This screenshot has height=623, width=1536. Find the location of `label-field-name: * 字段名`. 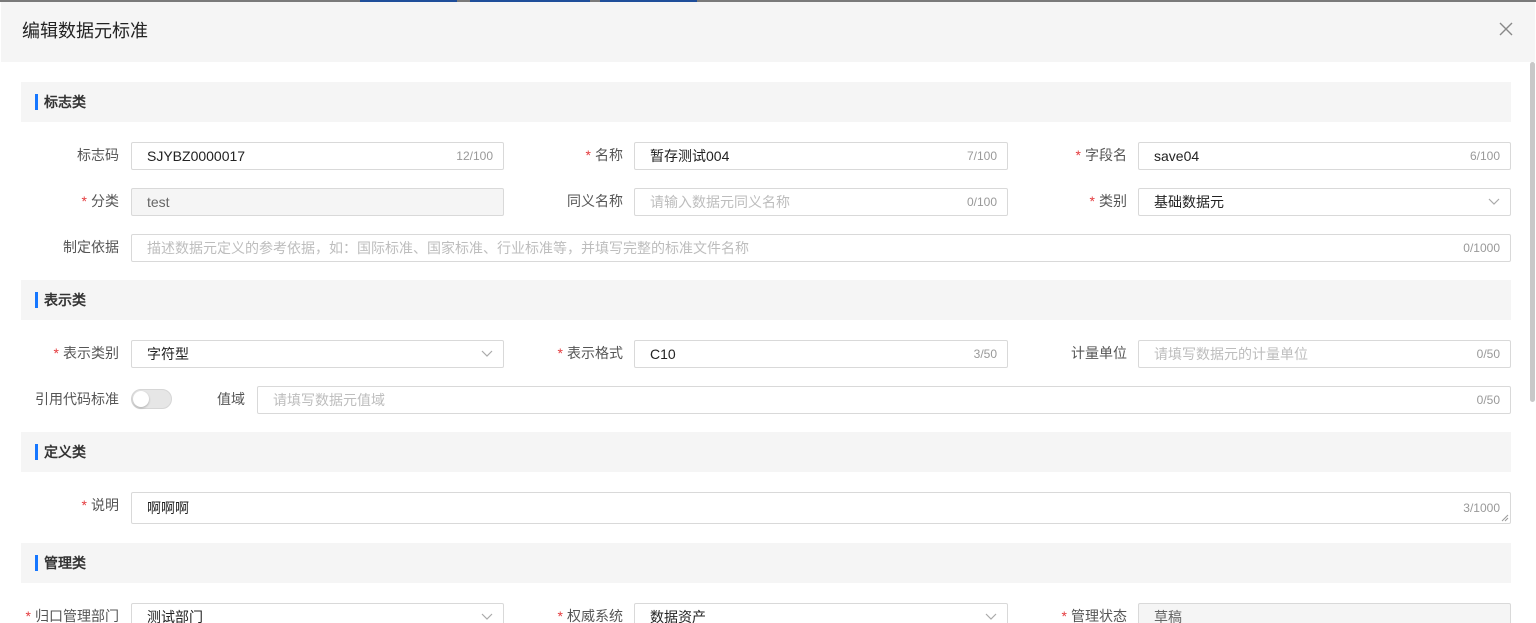

label-field-name: * 字段名 is located at coordinates (1101, 155).